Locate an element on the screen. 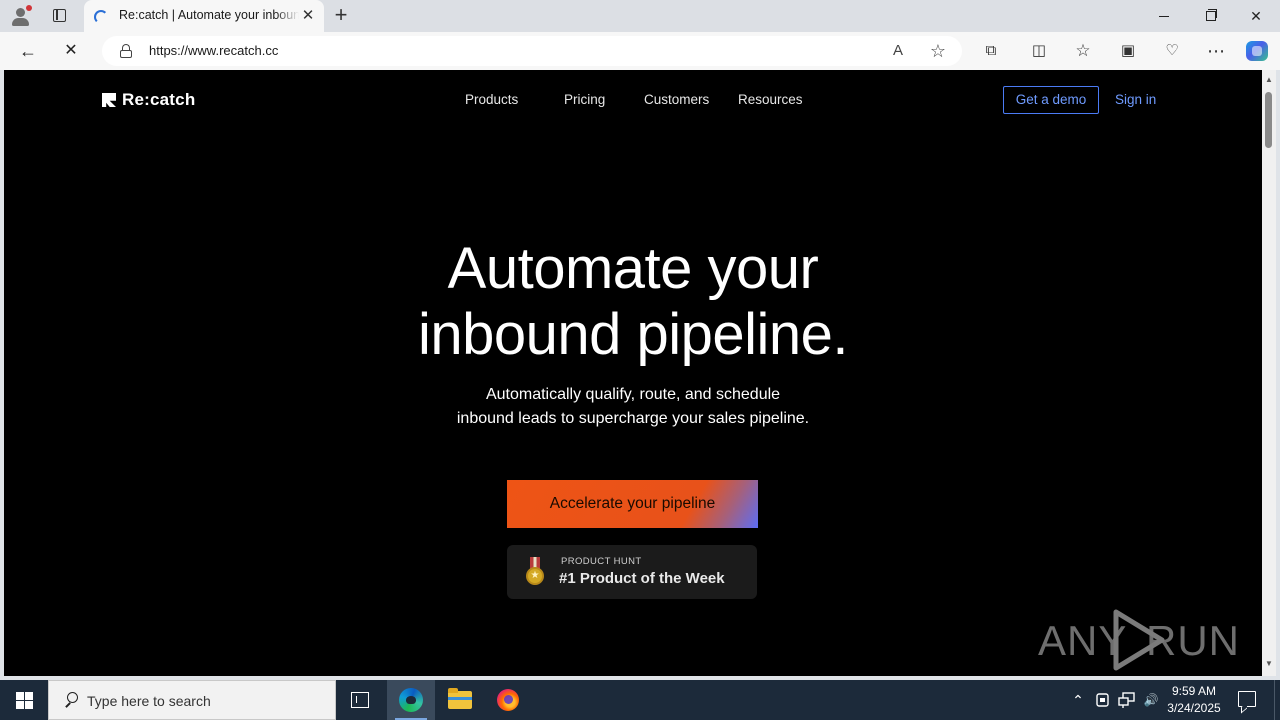  page-scrollbar: ▲ ▼ is located at coordinates (1269, 373).